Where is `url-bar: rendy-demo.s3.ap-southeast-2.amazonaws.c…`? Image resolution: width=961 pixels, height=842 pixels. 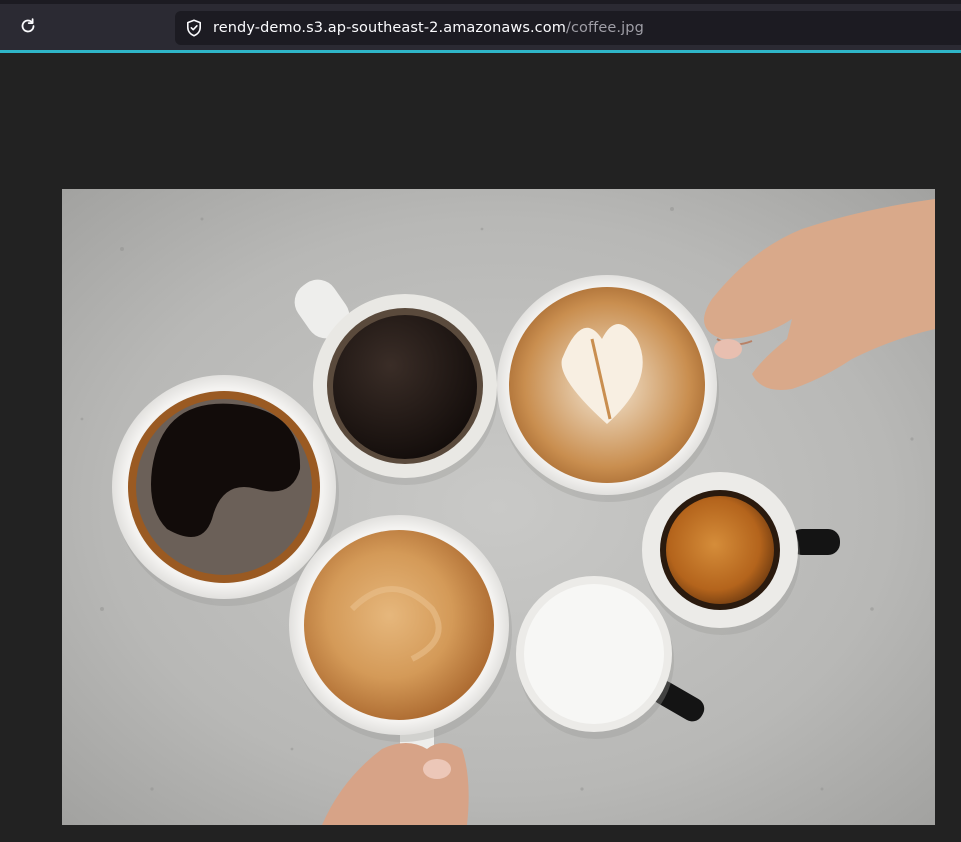 url-bar: rendy-demo.s3.ap-southeast-2.amazonaws.c… is located at coordinates (568, 28).